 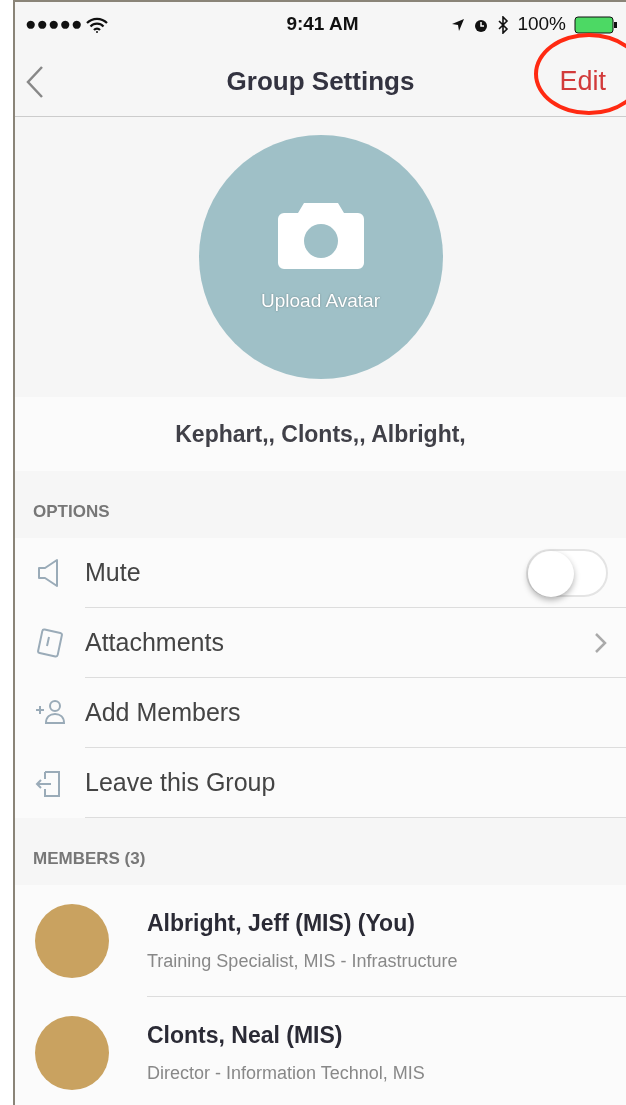 I want to click on row-label: Attachments, so click(x=155, y=642).